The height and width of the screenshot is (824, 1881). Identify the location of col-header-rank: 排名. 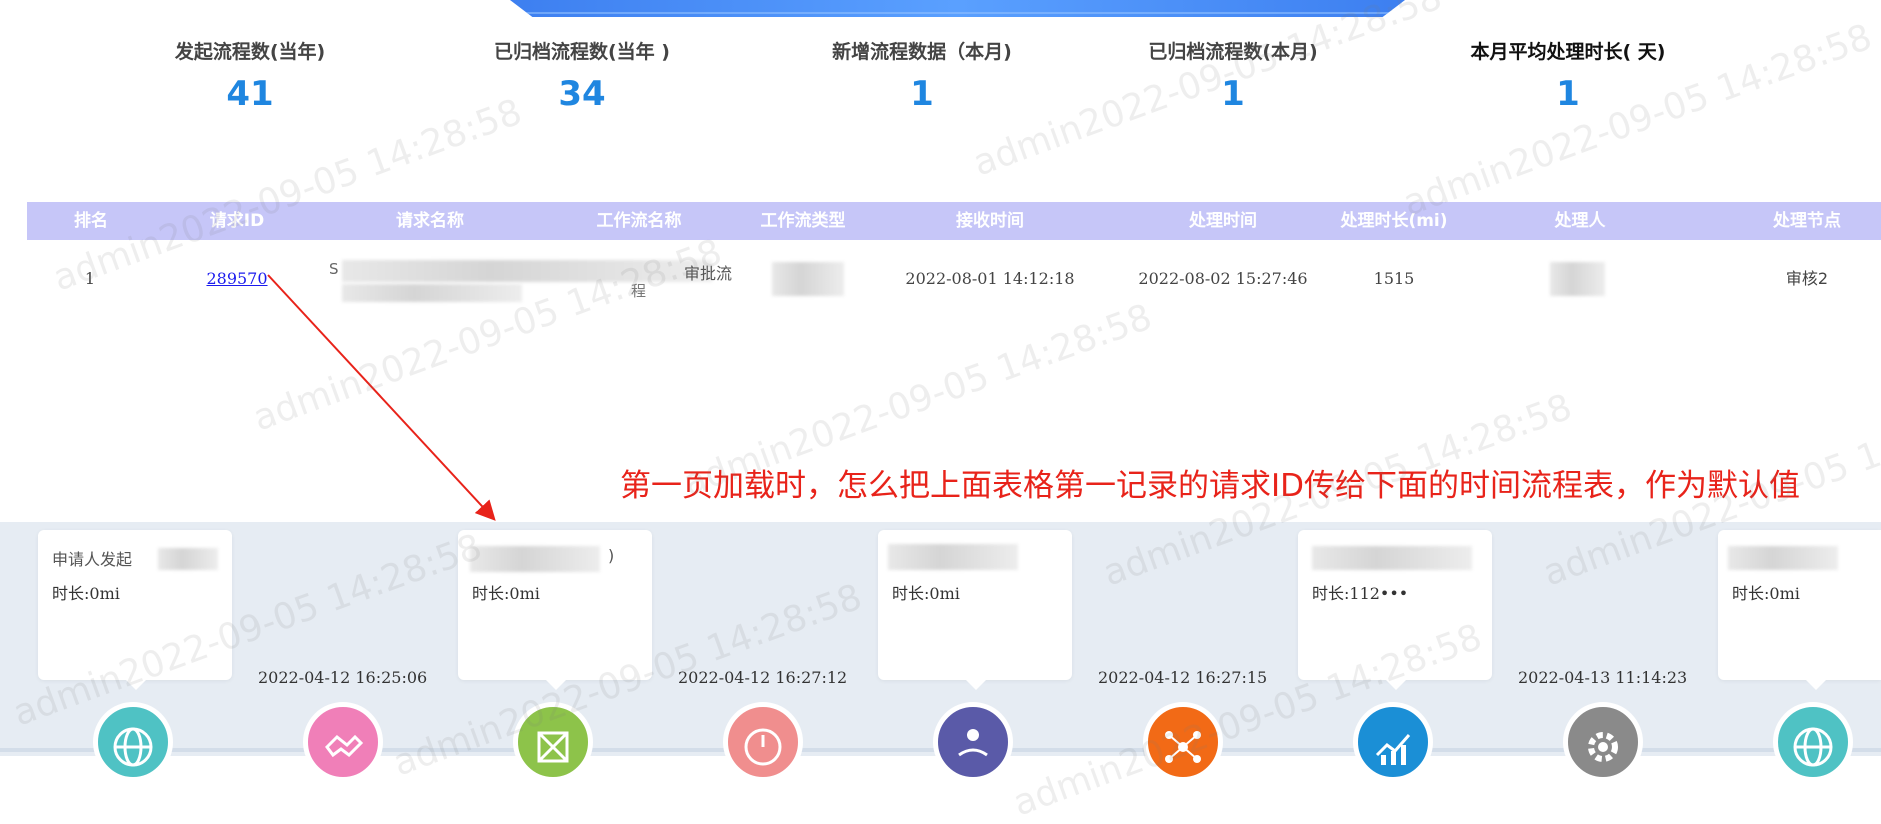
(91, 221).